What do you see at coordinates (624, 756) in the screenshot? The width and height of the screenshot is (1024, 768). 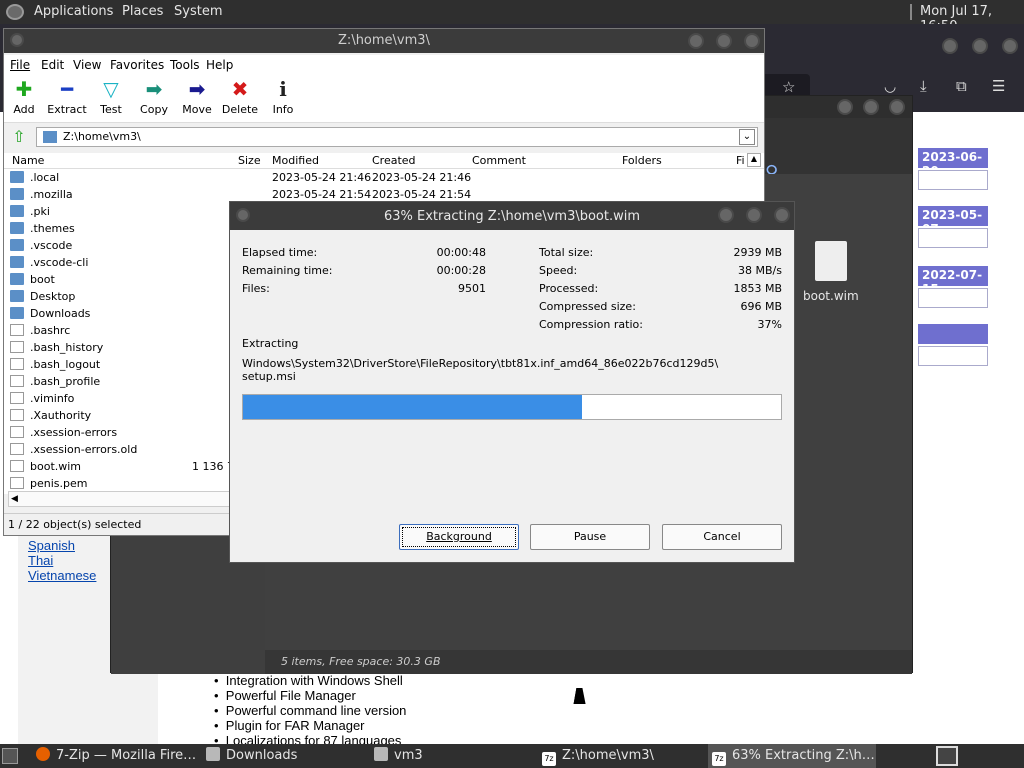 I see `task-7zip-main: 7z Z:\home\vm3\` at bounding box center [624, 756].